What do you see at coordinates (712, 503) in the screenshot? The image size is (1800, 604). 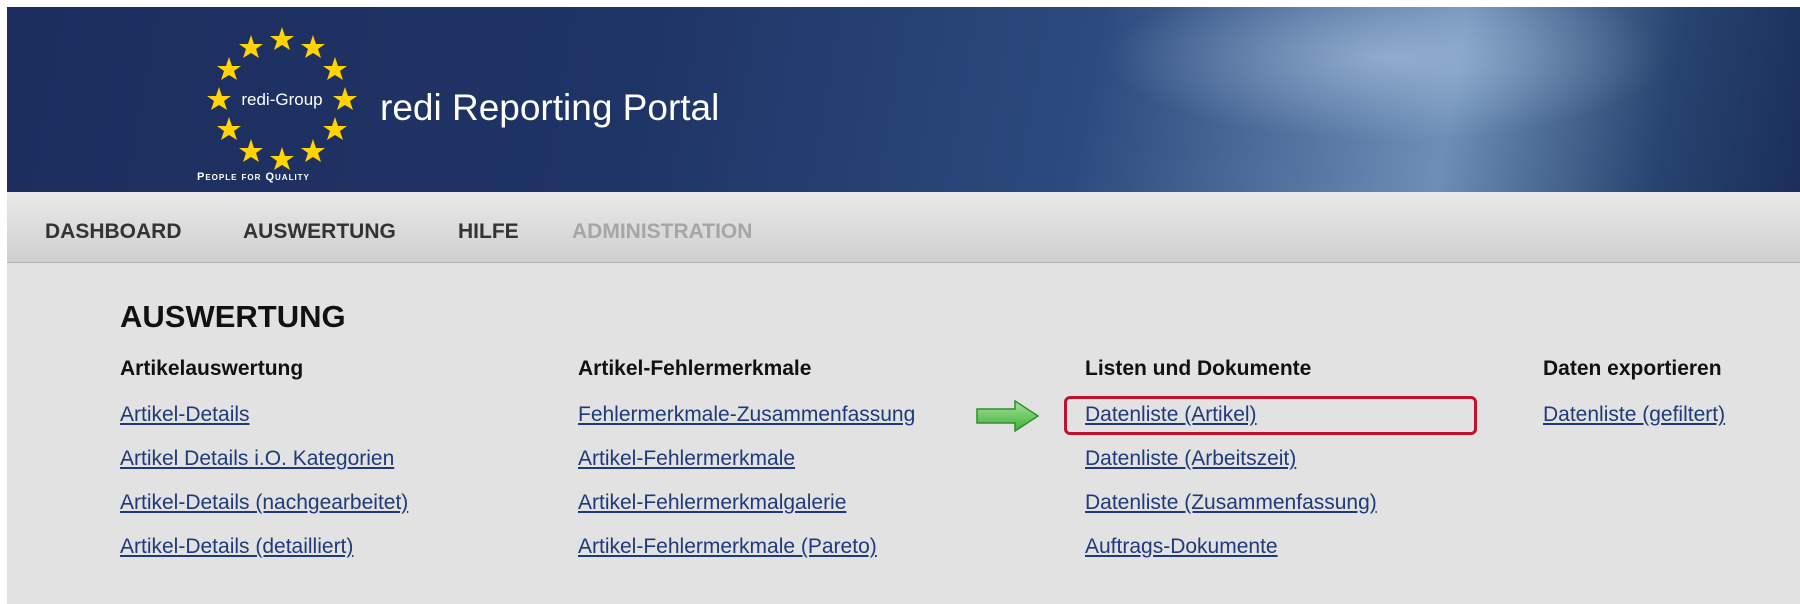 I see `link-artikel-fehlermerkmalgalerie: Artikel-Fehlermerkmalgalerie` at bounding box center [712, 503].